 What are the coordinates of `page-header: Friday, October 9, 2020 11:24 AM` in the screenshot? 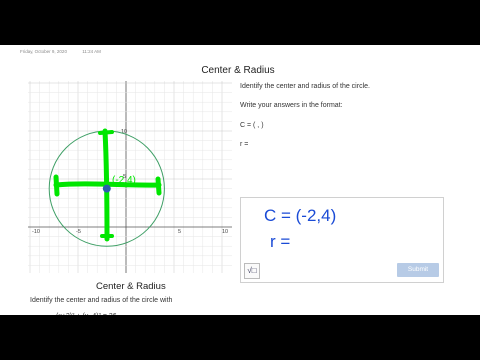 It's located at (60, 51).